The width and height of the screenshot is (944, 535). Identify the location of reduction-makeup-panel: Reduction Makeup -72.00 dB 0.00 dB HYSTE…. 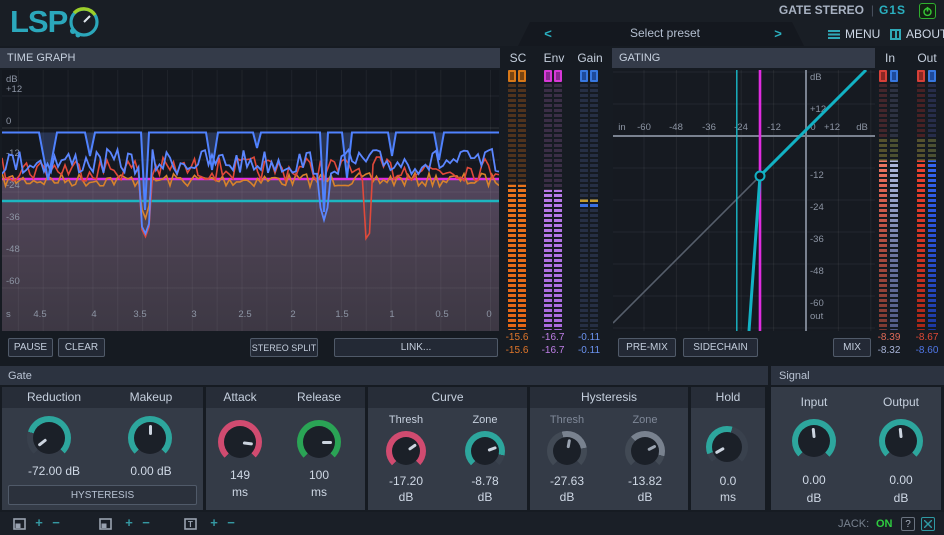
(102, 448).